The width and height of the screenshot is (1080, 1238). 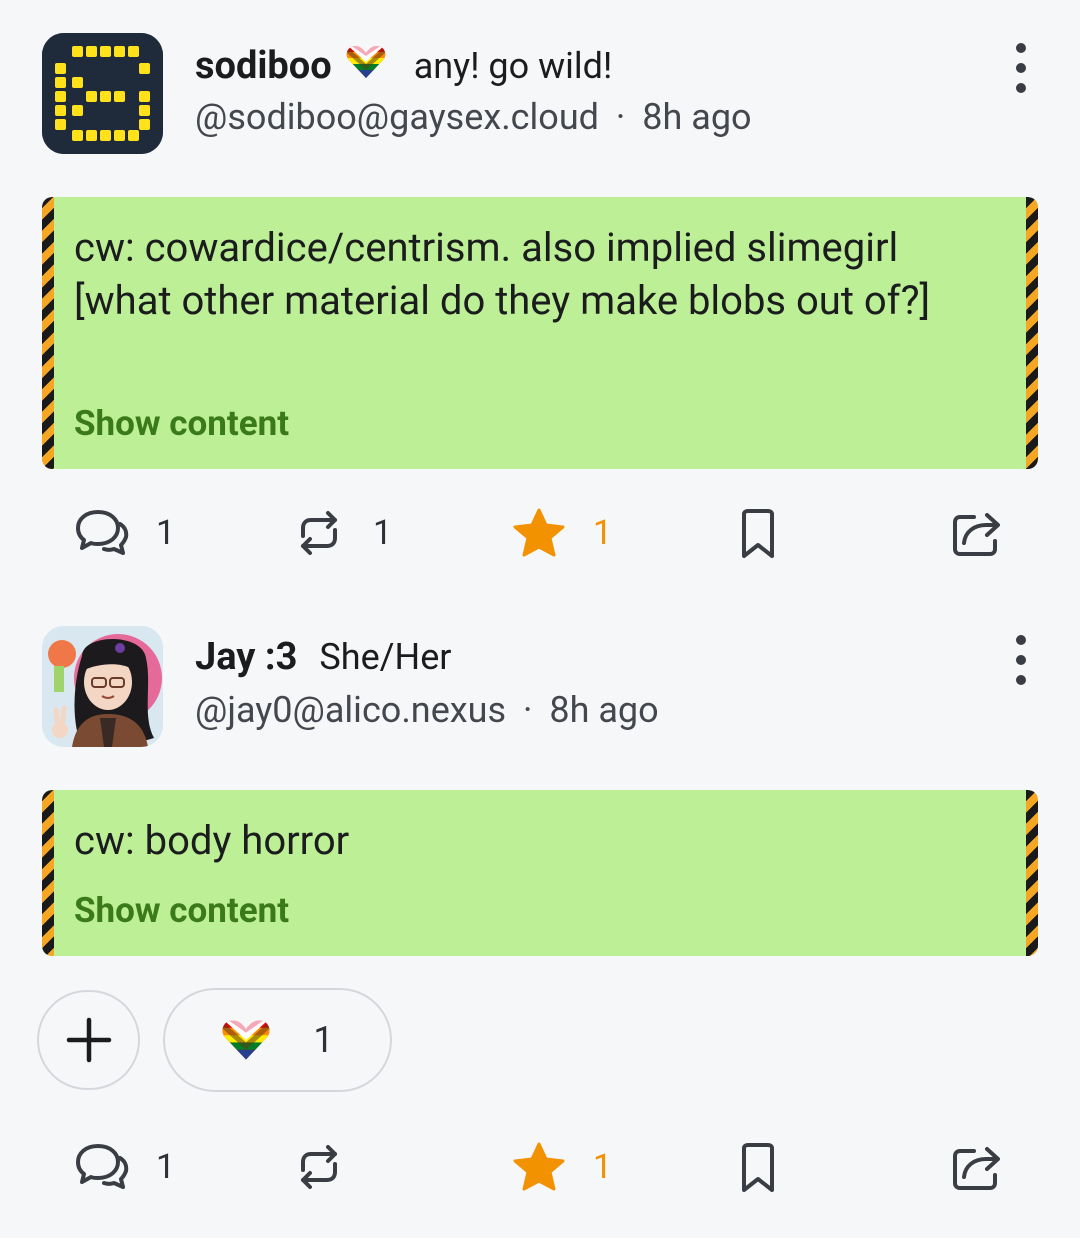 I want to click on add-reaction-button, so click(x=88, y=1040).